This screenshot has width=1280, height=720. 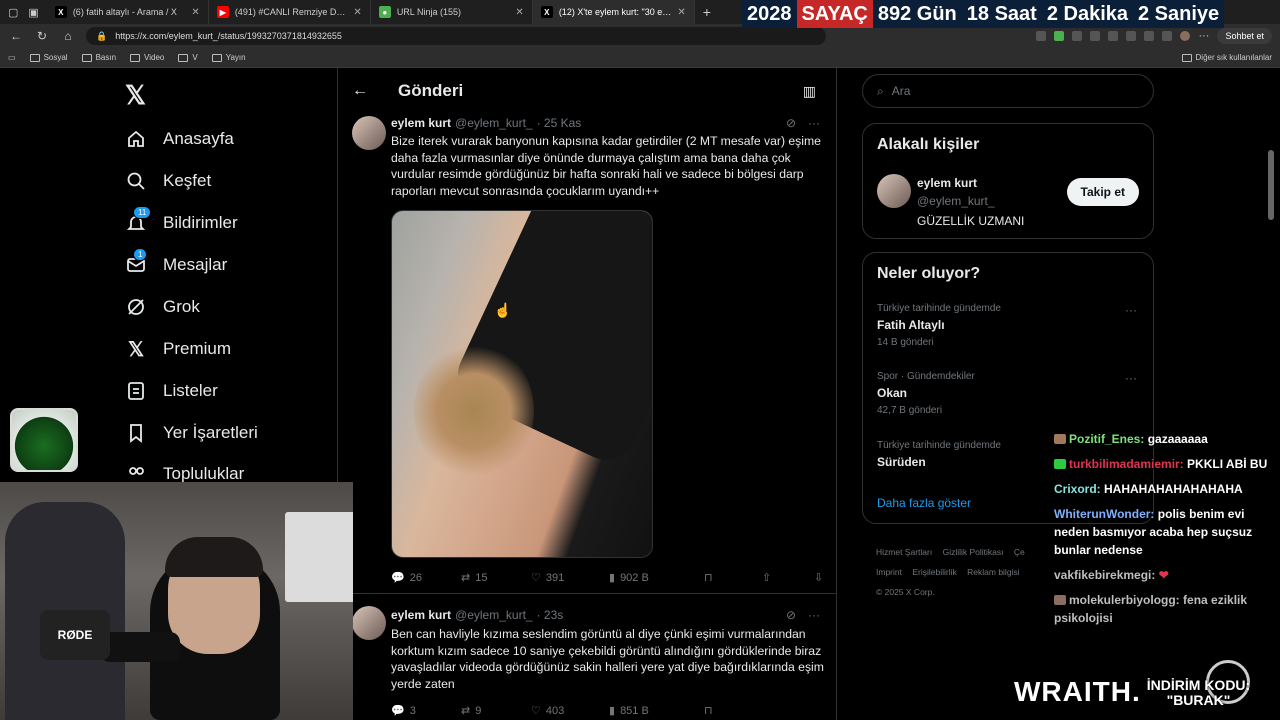 What do you see at coordinates (536, 711) in the screenshot?
I see `heart-icon: ♡` at bounding box center [536, 711].